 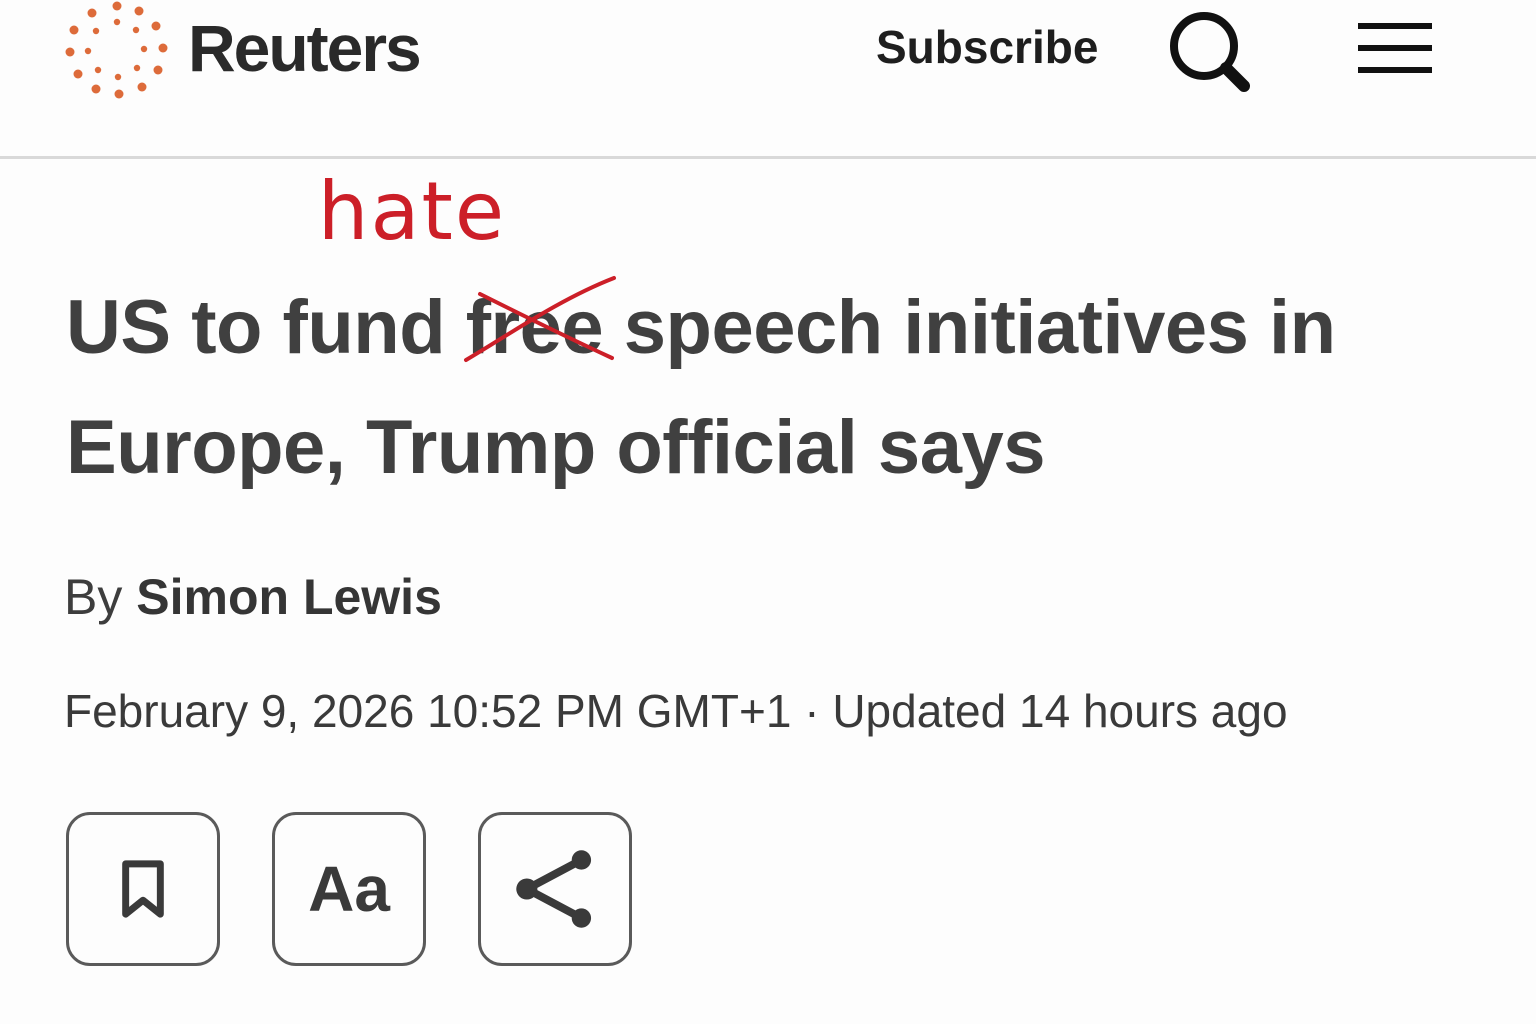 I want to click on byline: By Simon Lewis, so click(x=253, y=597).